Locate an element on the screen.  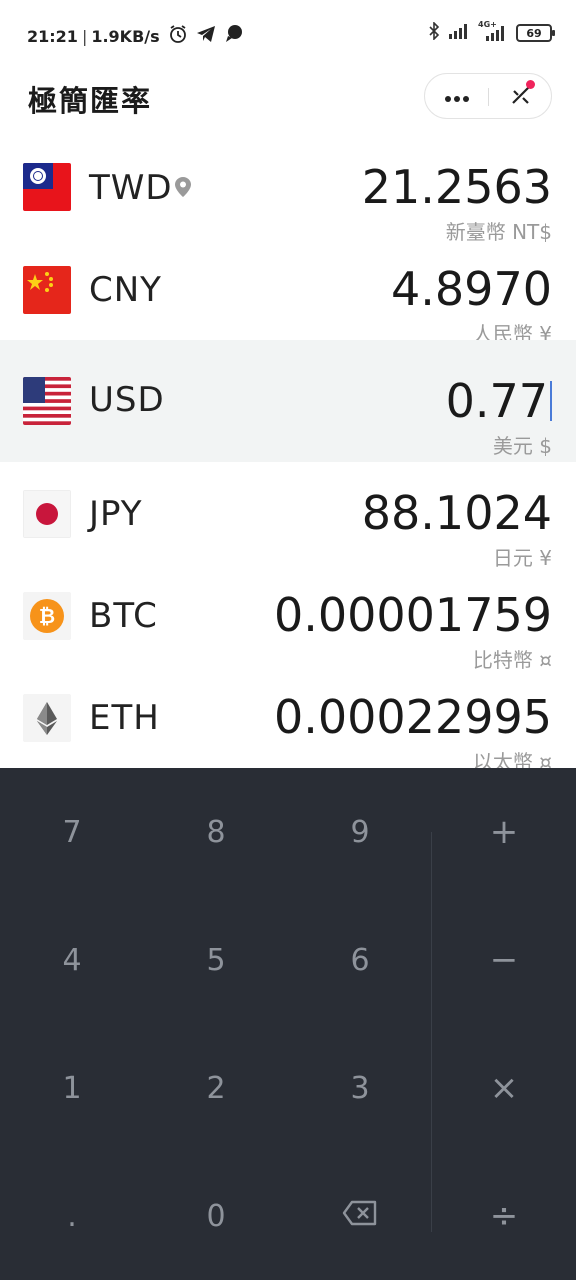
key-plus: + is located at coordinates (504, 832).